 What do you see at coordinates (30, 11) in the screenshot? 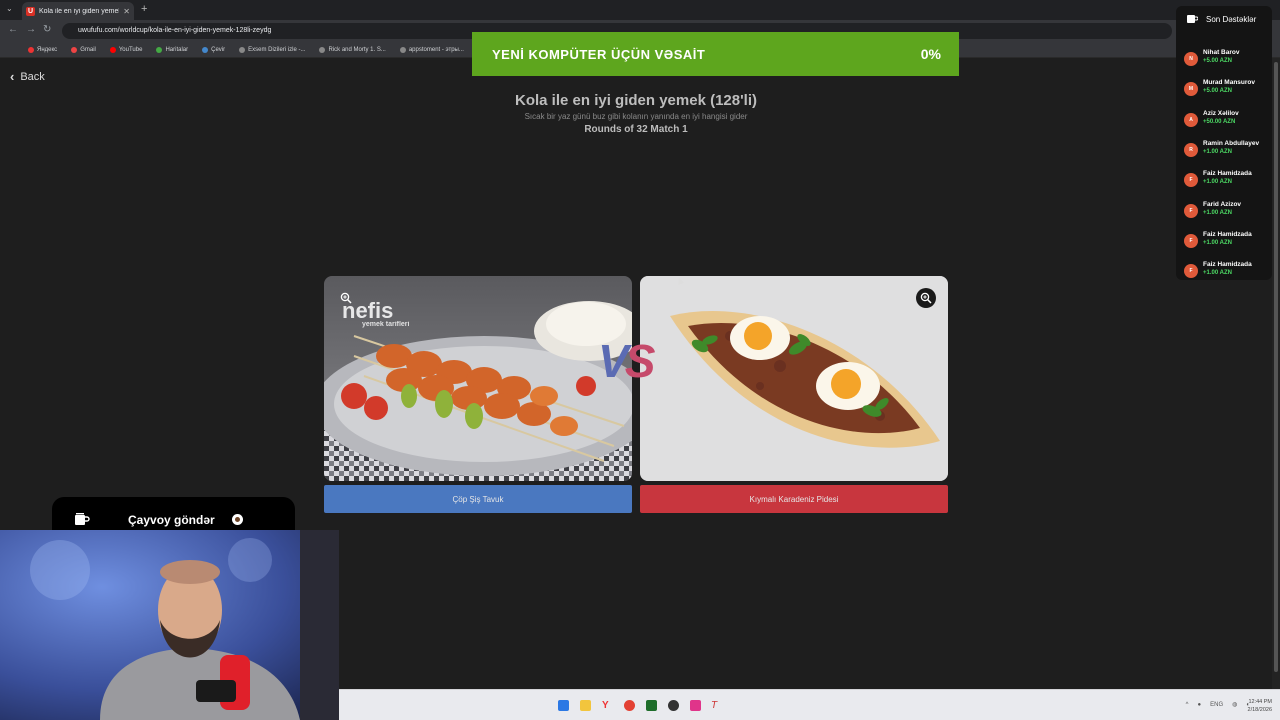
I see `site-favicon-icon: U` at bounding box center [30, 11].